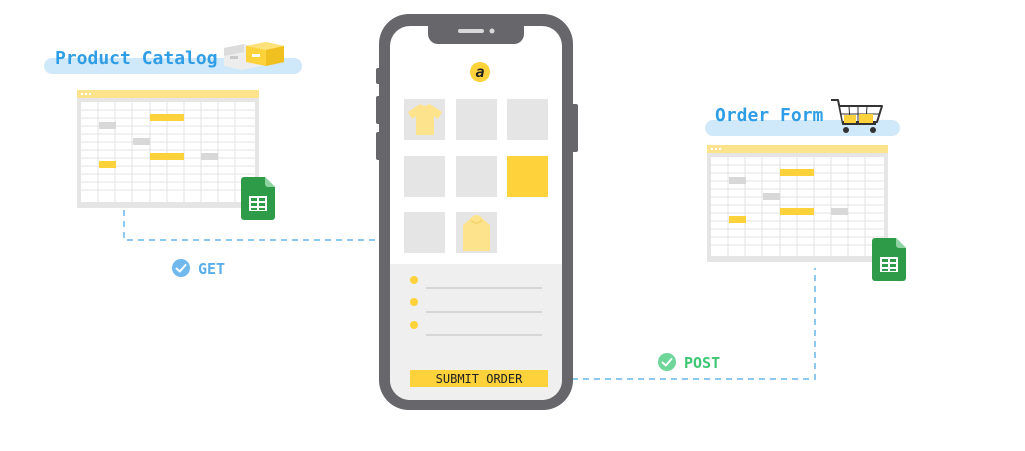  What do you see at coordinates (769, 115) in the screenshot?
I see `order-form-title: Order Form` at bounding box center [769, 115].